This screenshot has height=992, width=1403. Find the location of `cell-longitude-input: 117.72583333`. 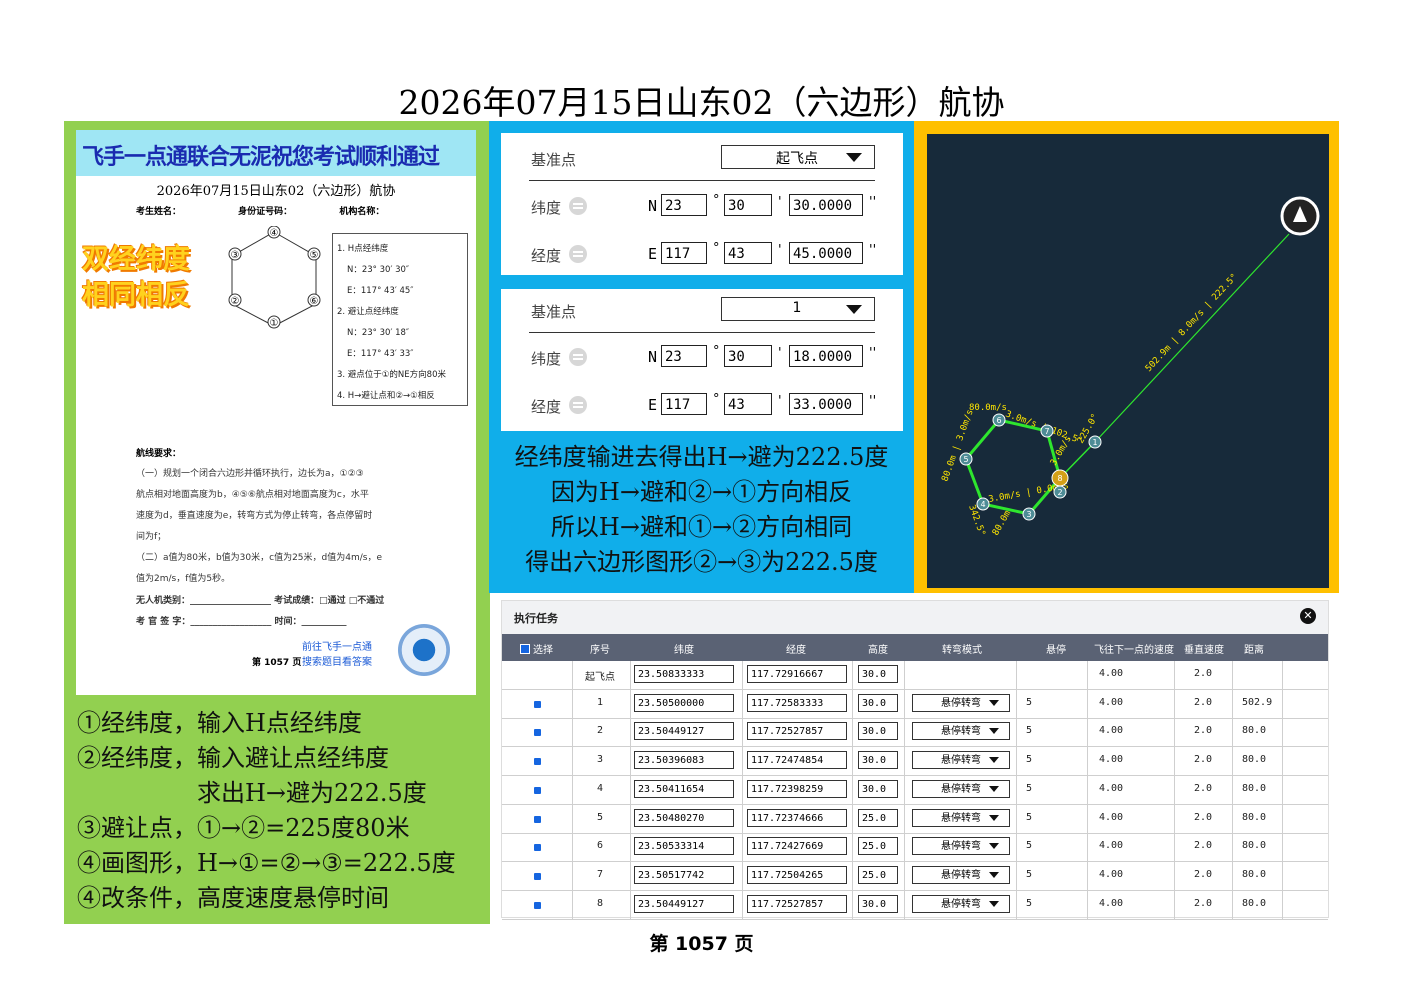

cell-longitude-input: 117.72583333 is located at coordinates (797, 702).